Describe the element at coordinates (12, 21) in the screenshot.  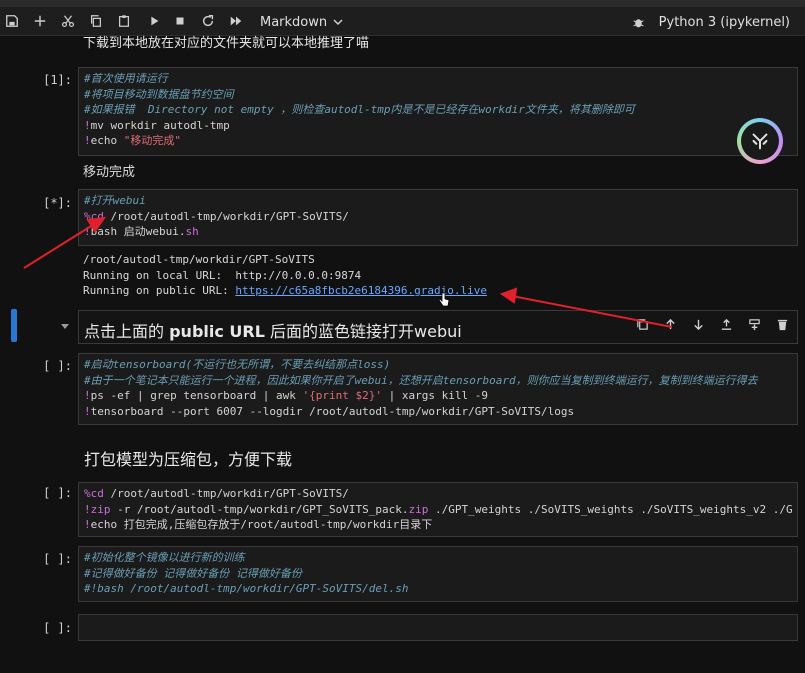
I see `save-icon` at that location.